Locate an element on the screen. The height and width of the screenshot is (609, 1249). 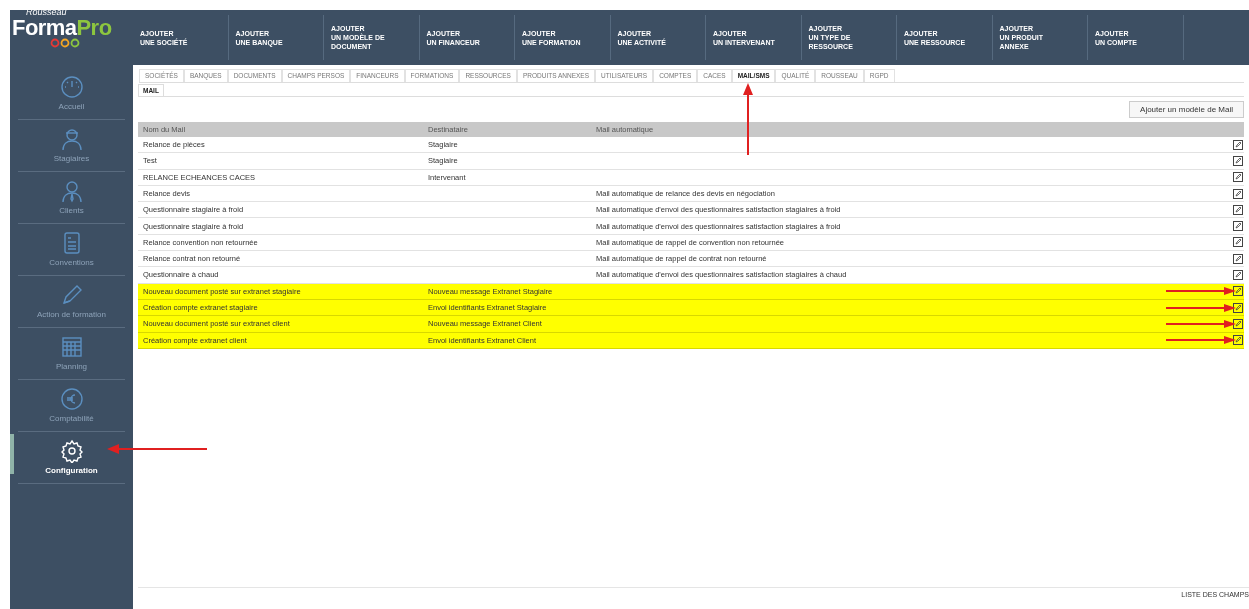
logo-text: Forma is located at coordinates (44, 27).